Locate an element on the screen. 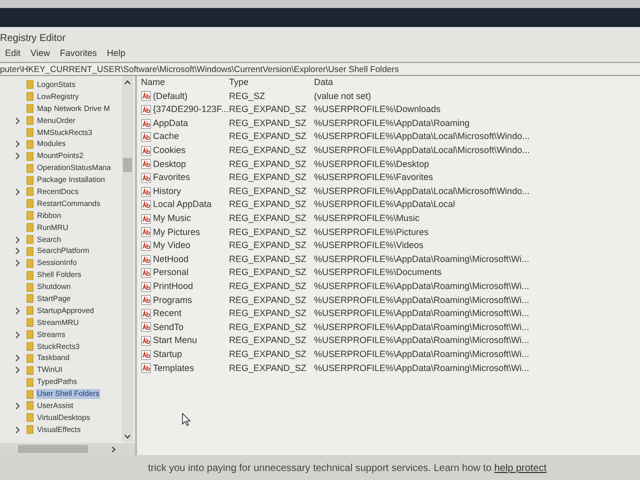 Image resolution: width=640 pixels, height=480 pixels. table-cell-text: AppData is located at coordinates (170, 123).